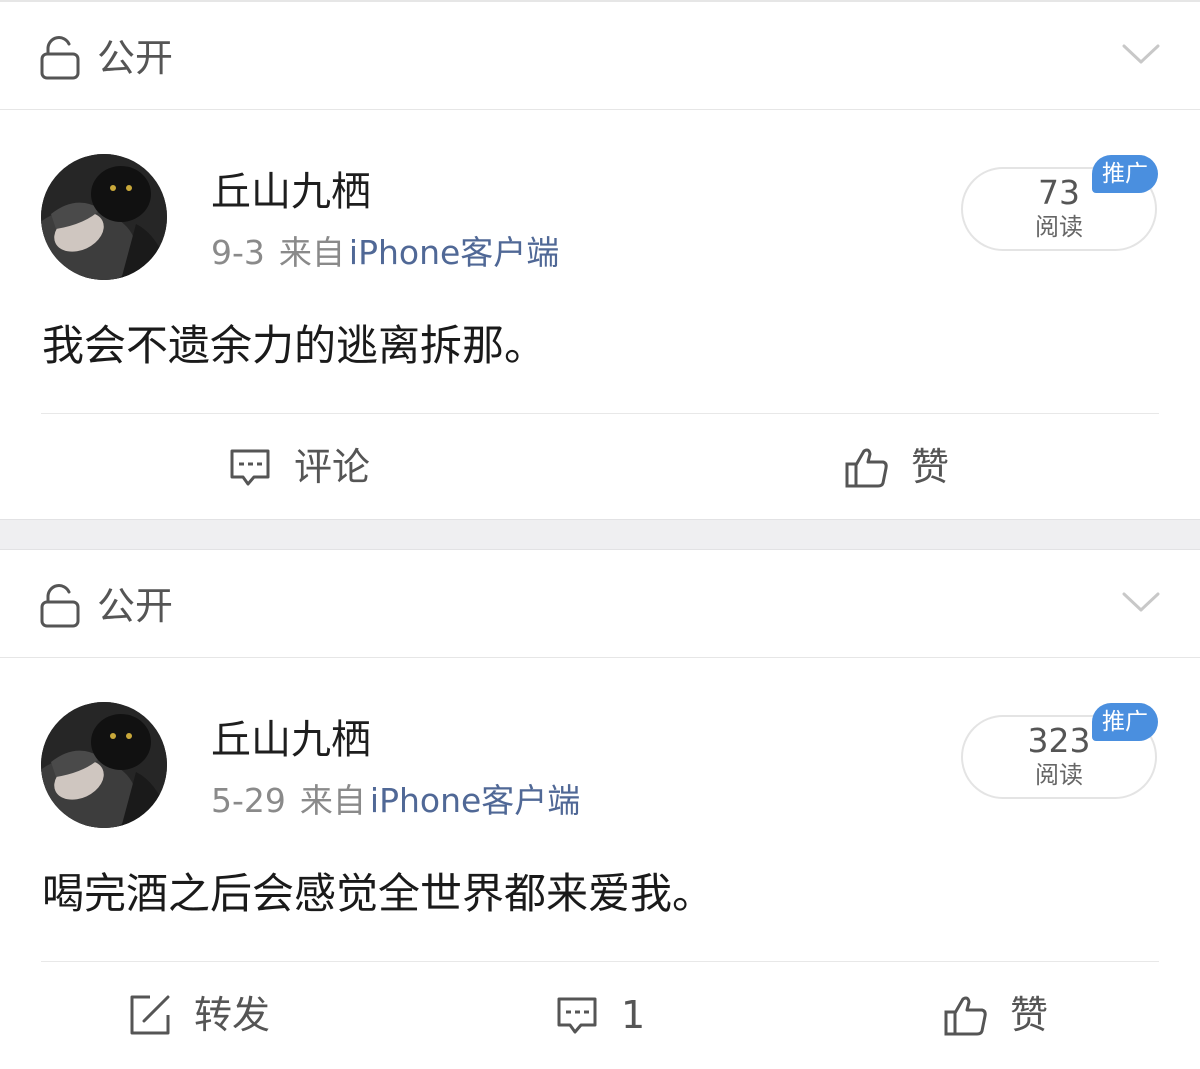 This screenshot has height=1069, width=1200. Describe the element at coordinates (600, 1015) in the screenshot. I see `comment-button: 1` at that location.